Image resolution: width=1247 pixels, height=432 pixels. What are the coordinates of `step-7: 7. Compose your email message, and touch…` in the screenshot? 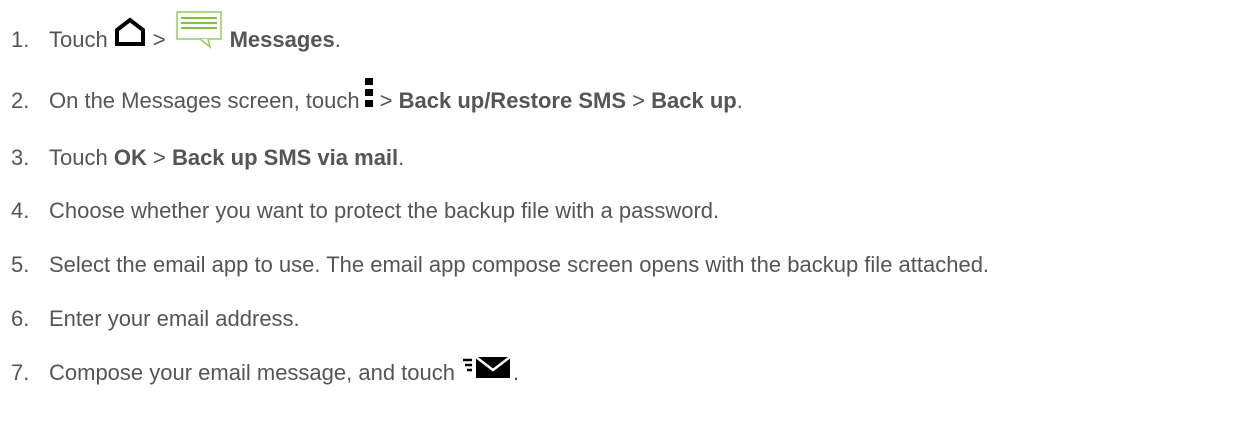 It's located at (265, 373).